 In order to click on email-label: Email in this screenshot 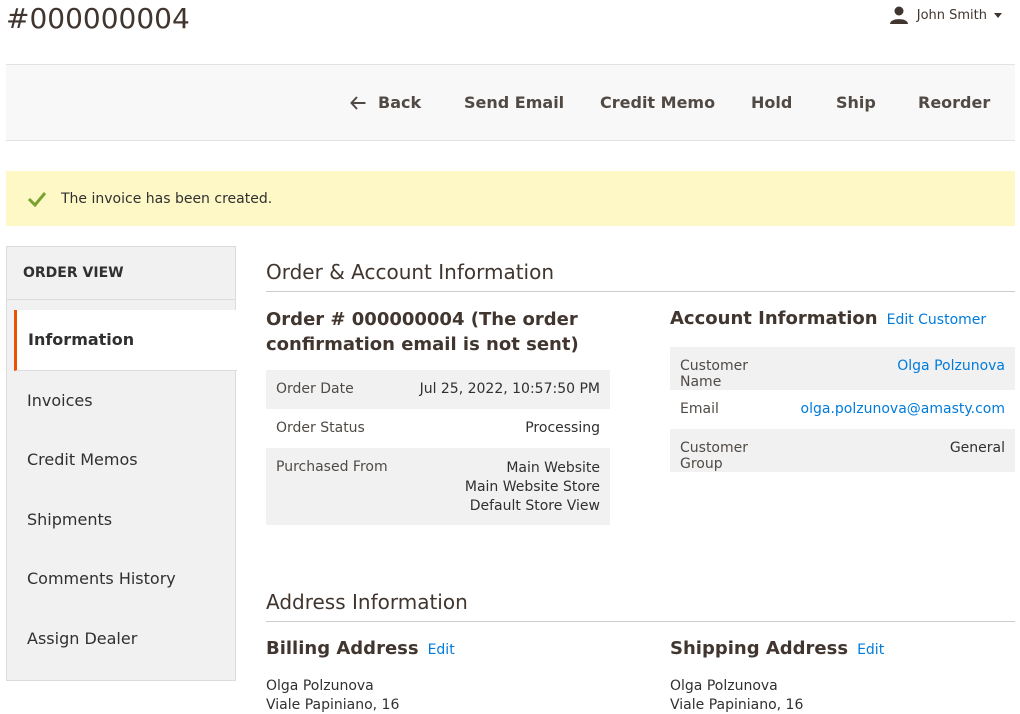, I will do `click(699, 409)`.